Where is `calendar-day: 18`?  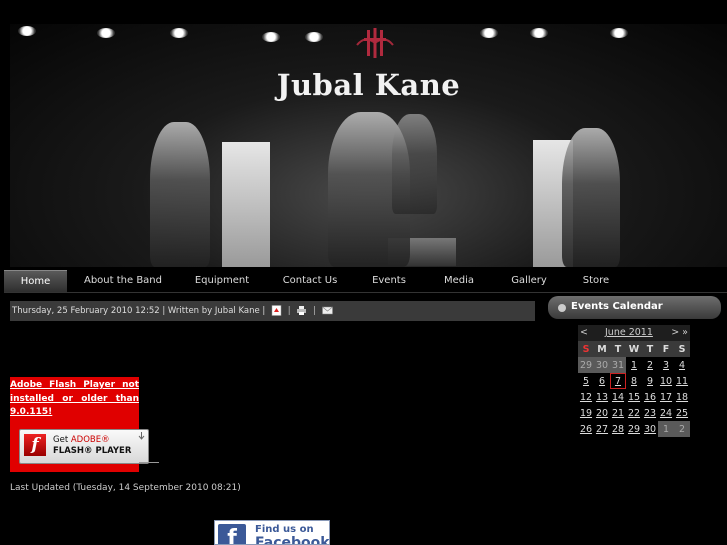 calendar-day: 18 is located at coordinates (682, 397).